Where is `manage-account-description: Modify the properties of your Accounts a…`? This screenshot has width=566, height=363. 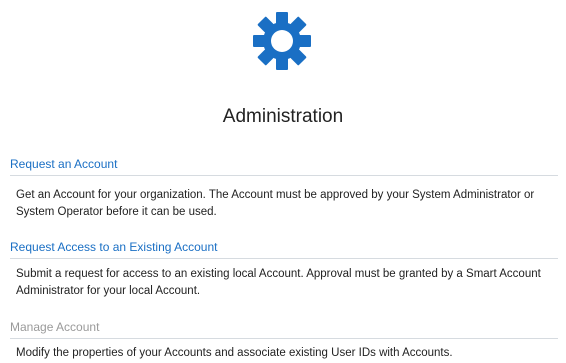 manage-account-description: Modify the properties of your Accounts a… is located at coordinates (234, 353).